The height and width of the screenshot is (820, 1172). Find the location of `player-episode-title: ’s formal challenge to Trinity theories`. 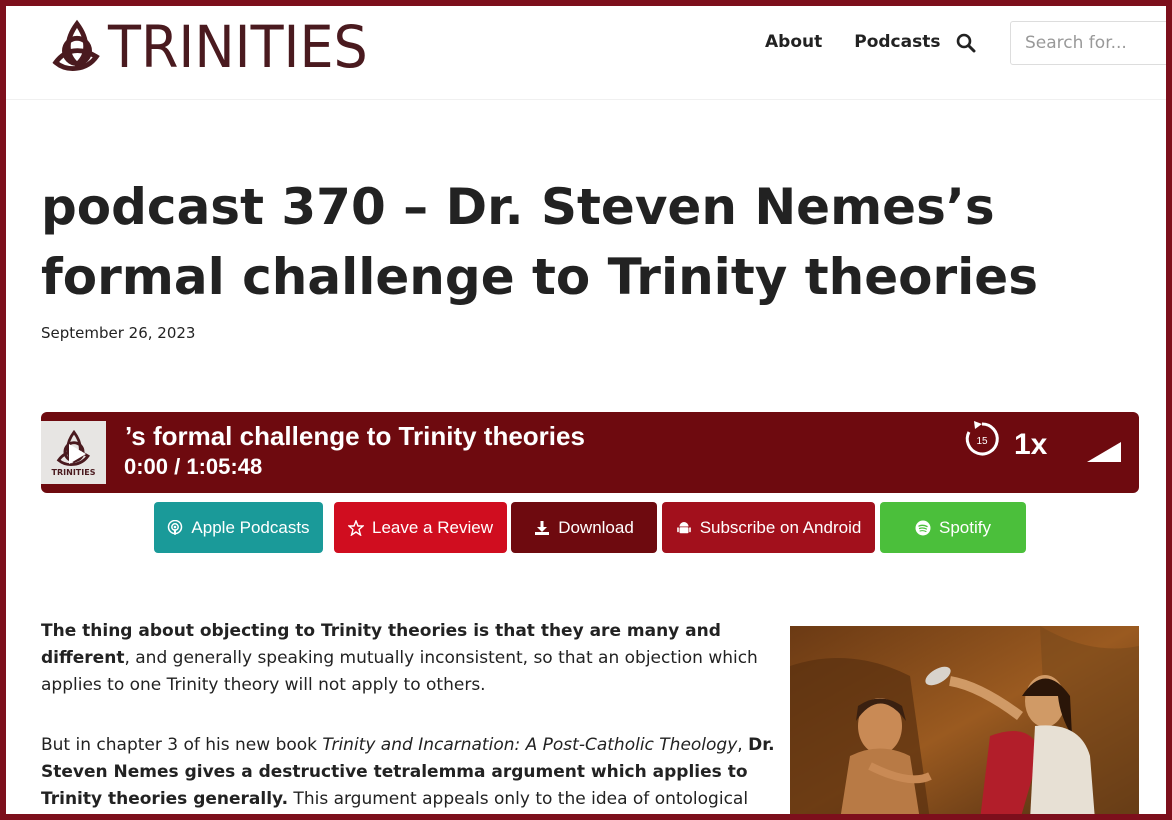

player-episode-title: ’s formal challenge to Trinity theories is located at coordinates (355, 436).